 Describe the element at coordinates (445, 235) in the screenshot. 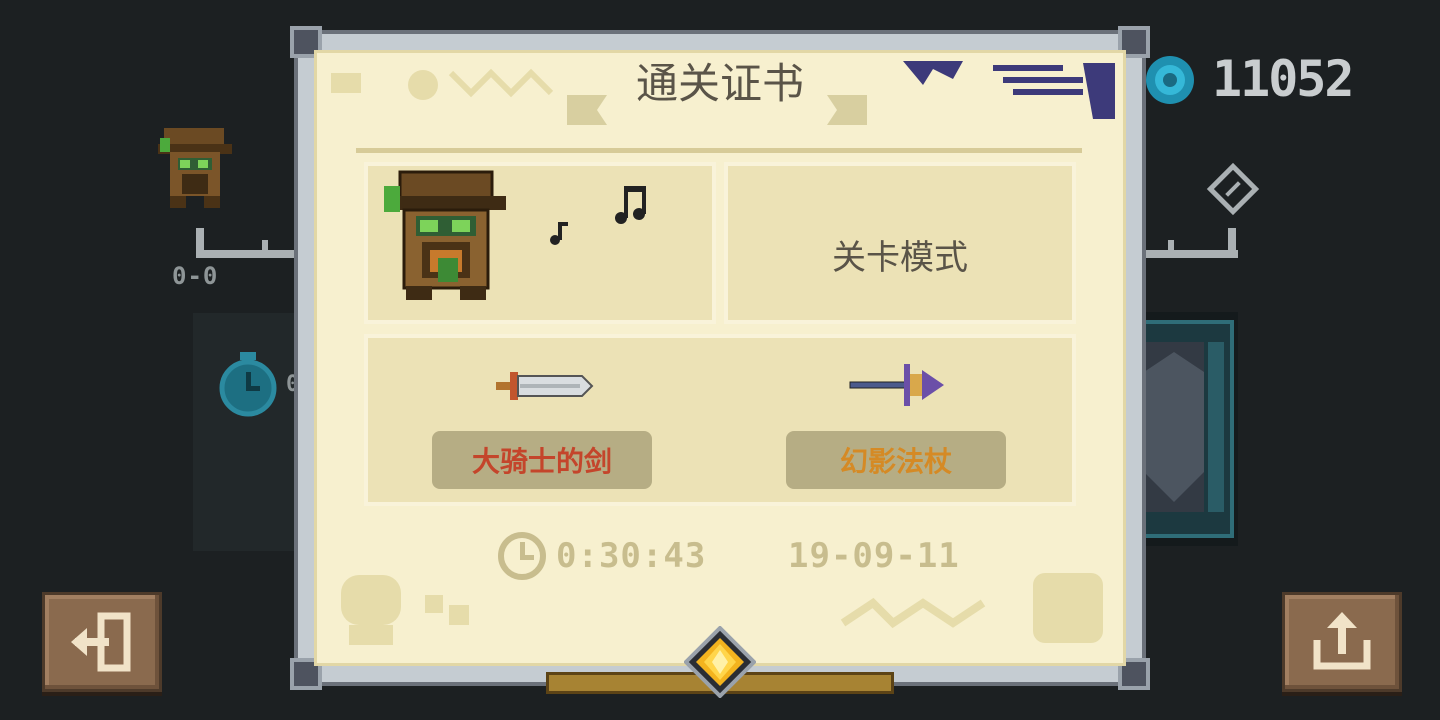

I see `hero-icon` at that location.